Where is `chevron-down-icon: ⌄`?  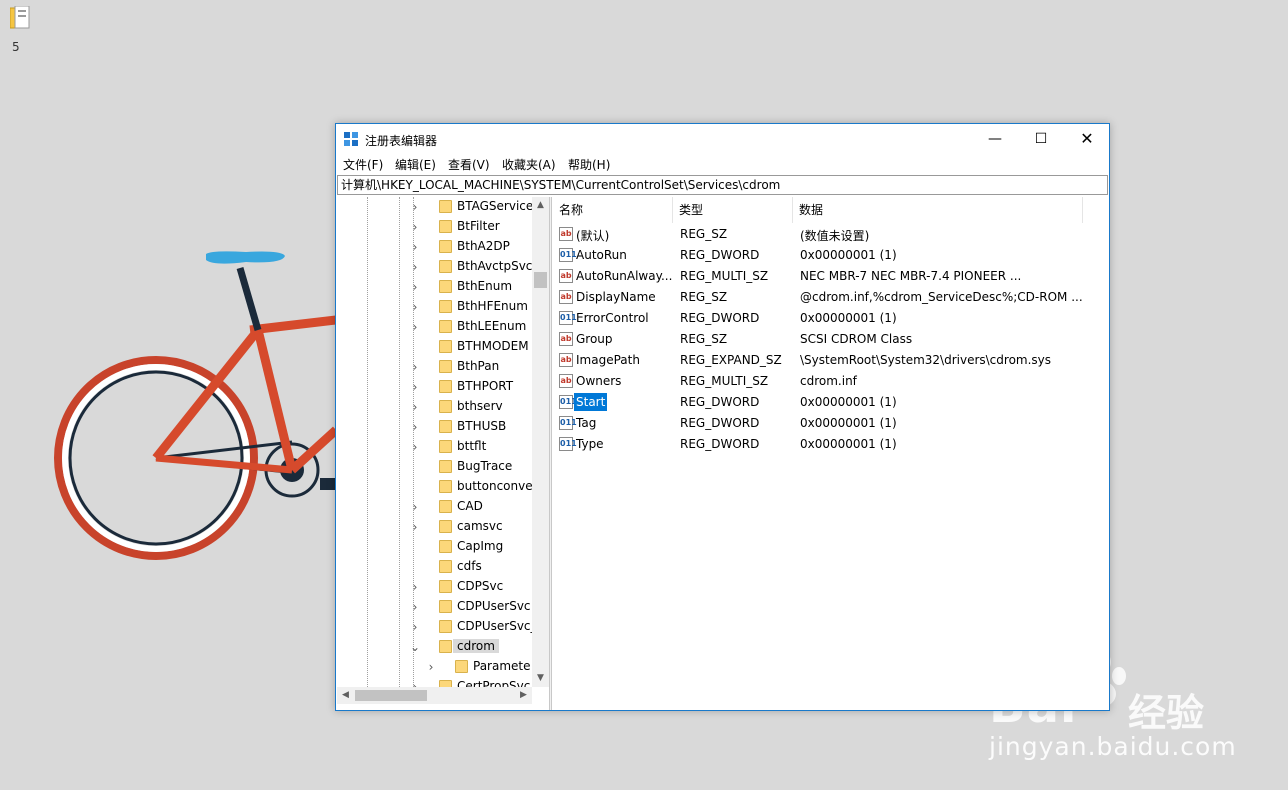
chevron-down-icon: ⌄ is located at coordinates (415, 647).